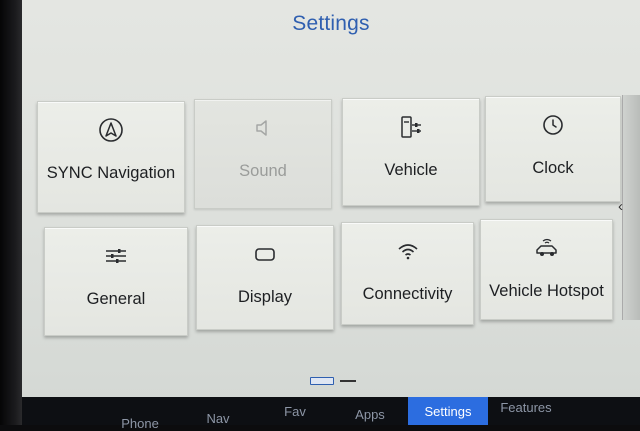  What do you see at coordinates (111, 173) in the screenshot?
I see `tile-label: SYNC Navigation` at bounding box center [111, 173].